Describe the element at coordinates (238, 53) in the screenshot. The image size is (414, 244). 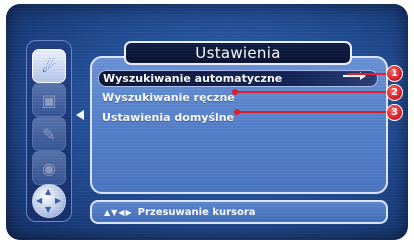
I see `menu-title: Ustawienia` at that location.